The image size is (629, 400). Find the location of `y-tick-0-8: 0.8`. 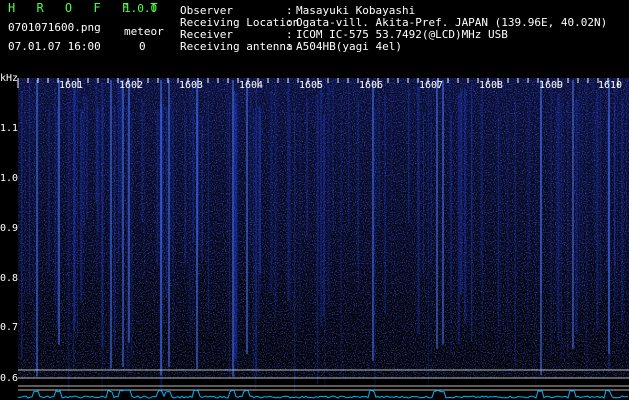

y-tick-0-8: 0.8 is located at coordinates (9, 278).